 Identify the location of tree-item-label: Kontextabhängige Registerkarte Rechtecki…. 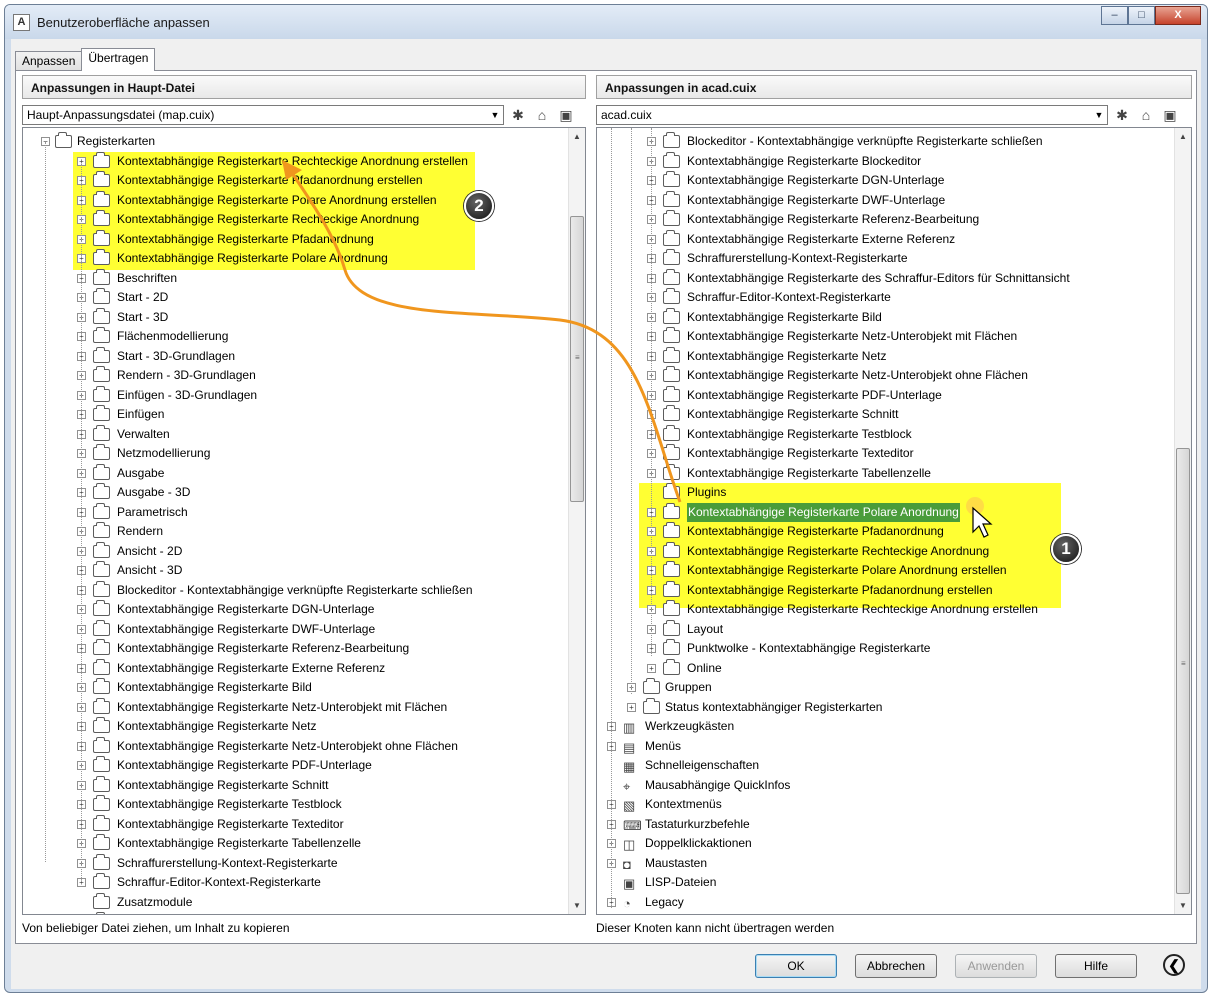
(862, 609).